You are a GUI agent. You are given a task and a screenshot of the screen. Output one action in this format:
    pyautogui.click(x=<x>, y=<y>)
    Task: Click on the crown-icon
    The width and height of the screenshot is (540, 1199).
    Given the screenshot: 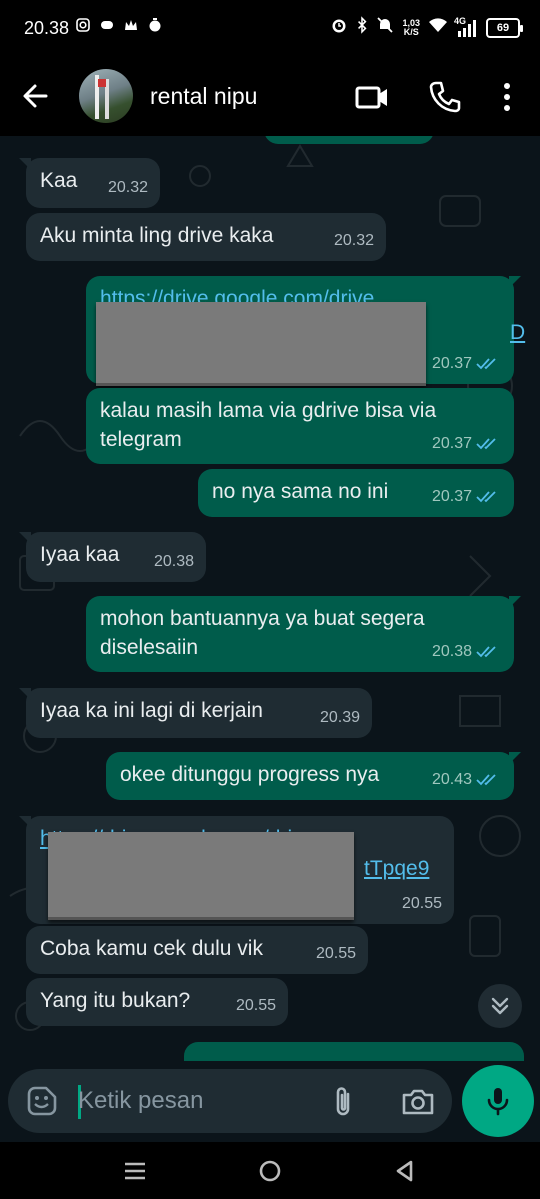 What is the action you would take?
    pyautogui.click(x=131, y=25)
    